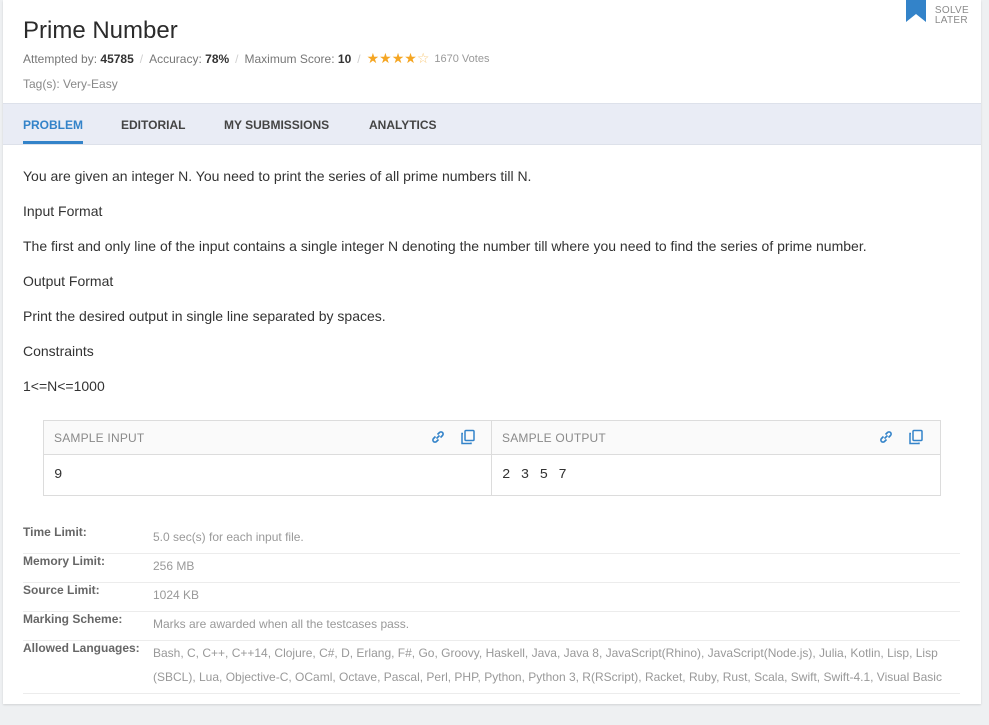 This screenshot has width=989, height=725. Describe the element at coordinates (60, 58) in the screenshot. I see `attempted-label: Attempted by:` at that location.